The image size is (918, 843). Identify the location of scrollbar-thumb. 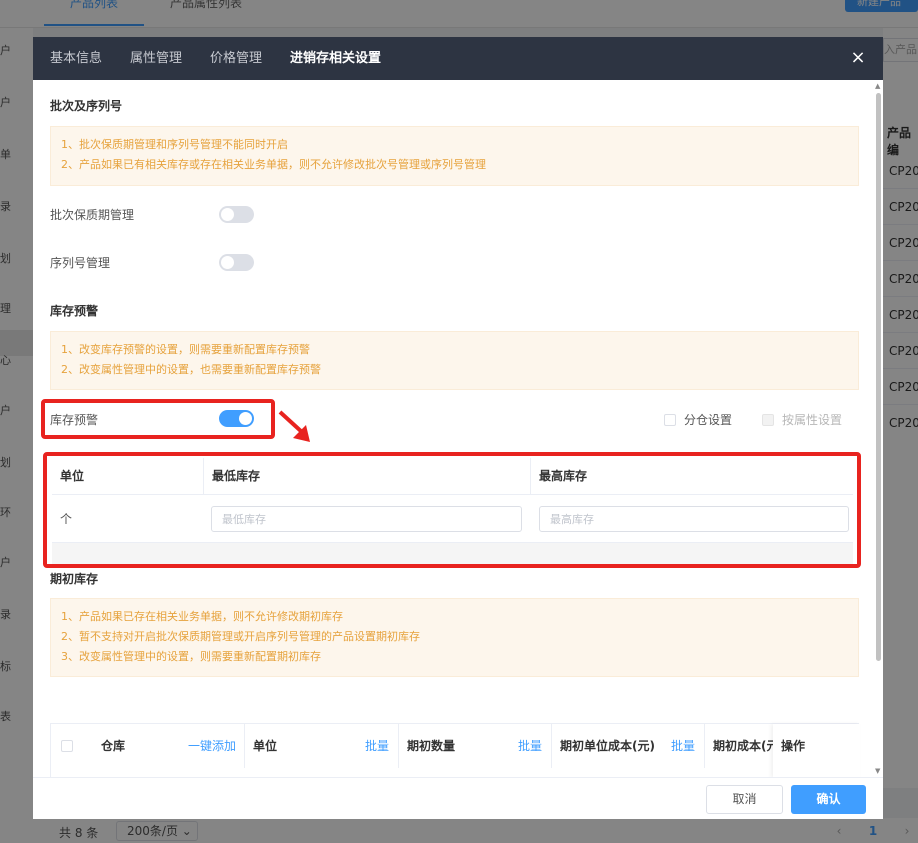
(878, 377).